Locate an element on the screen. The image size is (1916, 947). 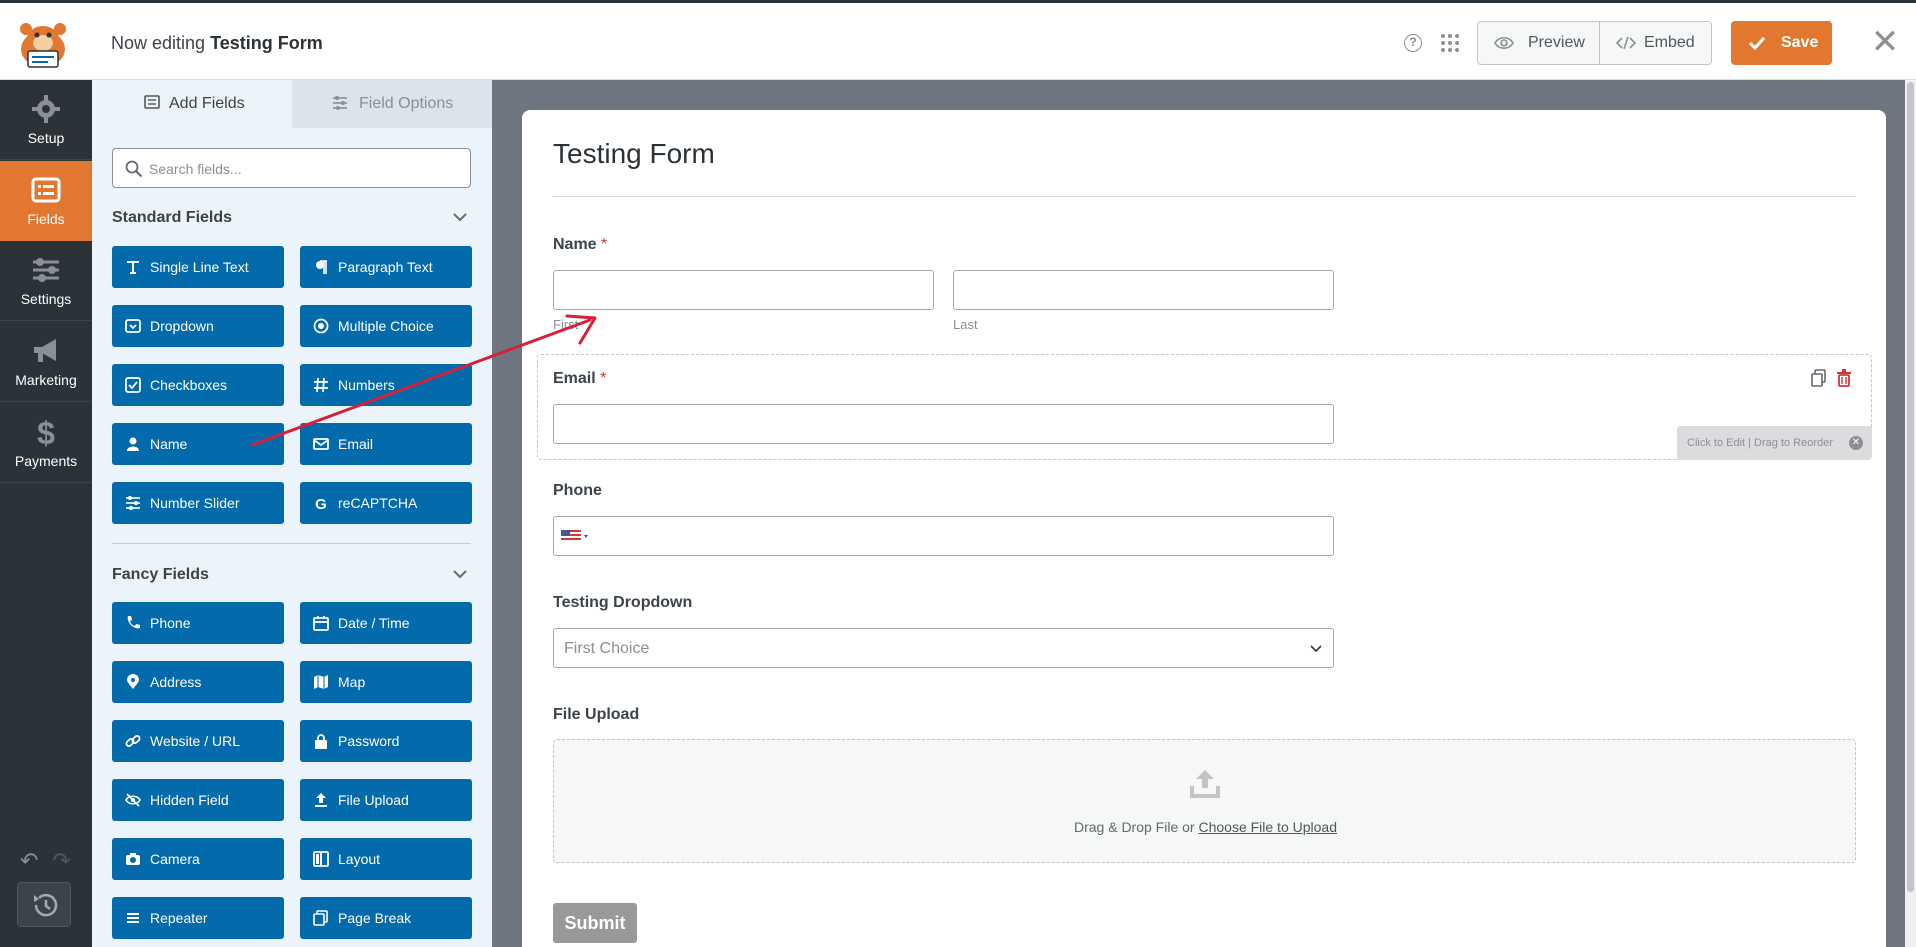
field-button-name: Name is located at coordinates (198, 444).